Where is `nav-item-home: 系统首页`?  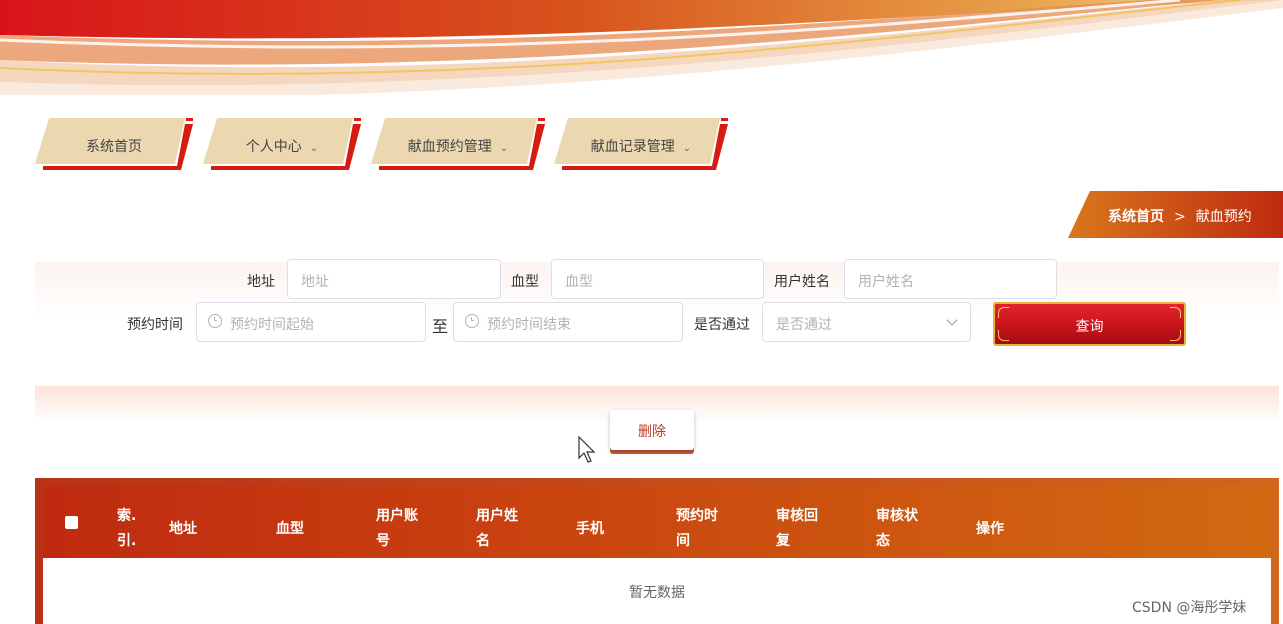
nav-item-home: 系统首页 is located at coordinates (114, 144).